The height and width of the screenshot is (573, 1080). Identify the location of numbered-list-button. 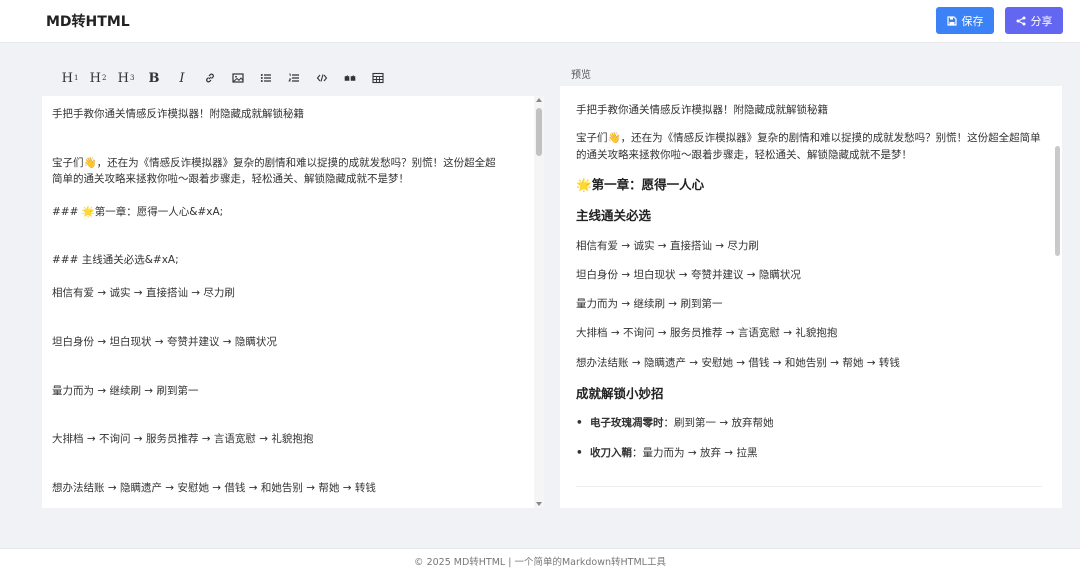
(294, 78).